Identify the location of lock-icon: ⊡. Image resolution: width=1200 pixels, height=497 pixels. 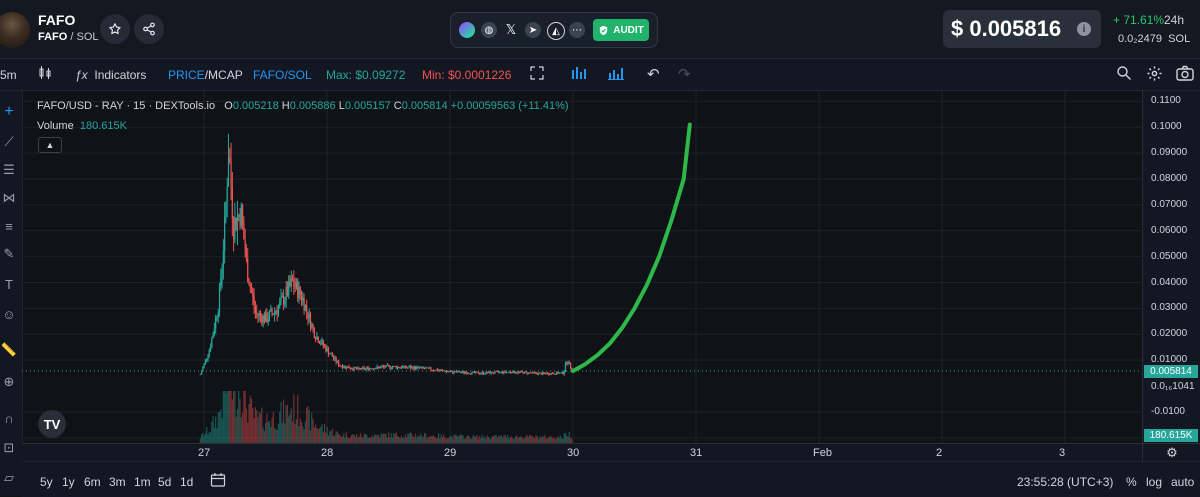
(9, 448).